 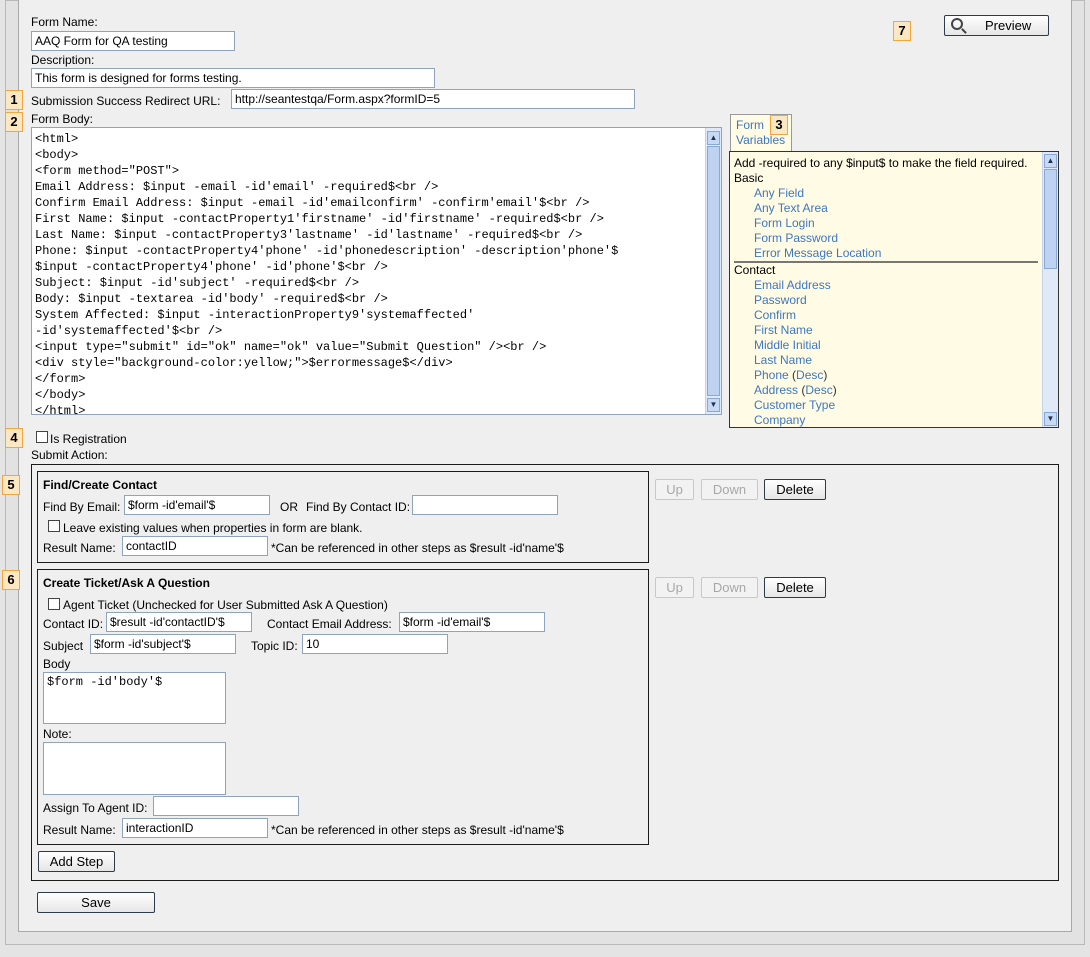 I want to click on leave-existing-checkbox, so click(x=54, y=526).